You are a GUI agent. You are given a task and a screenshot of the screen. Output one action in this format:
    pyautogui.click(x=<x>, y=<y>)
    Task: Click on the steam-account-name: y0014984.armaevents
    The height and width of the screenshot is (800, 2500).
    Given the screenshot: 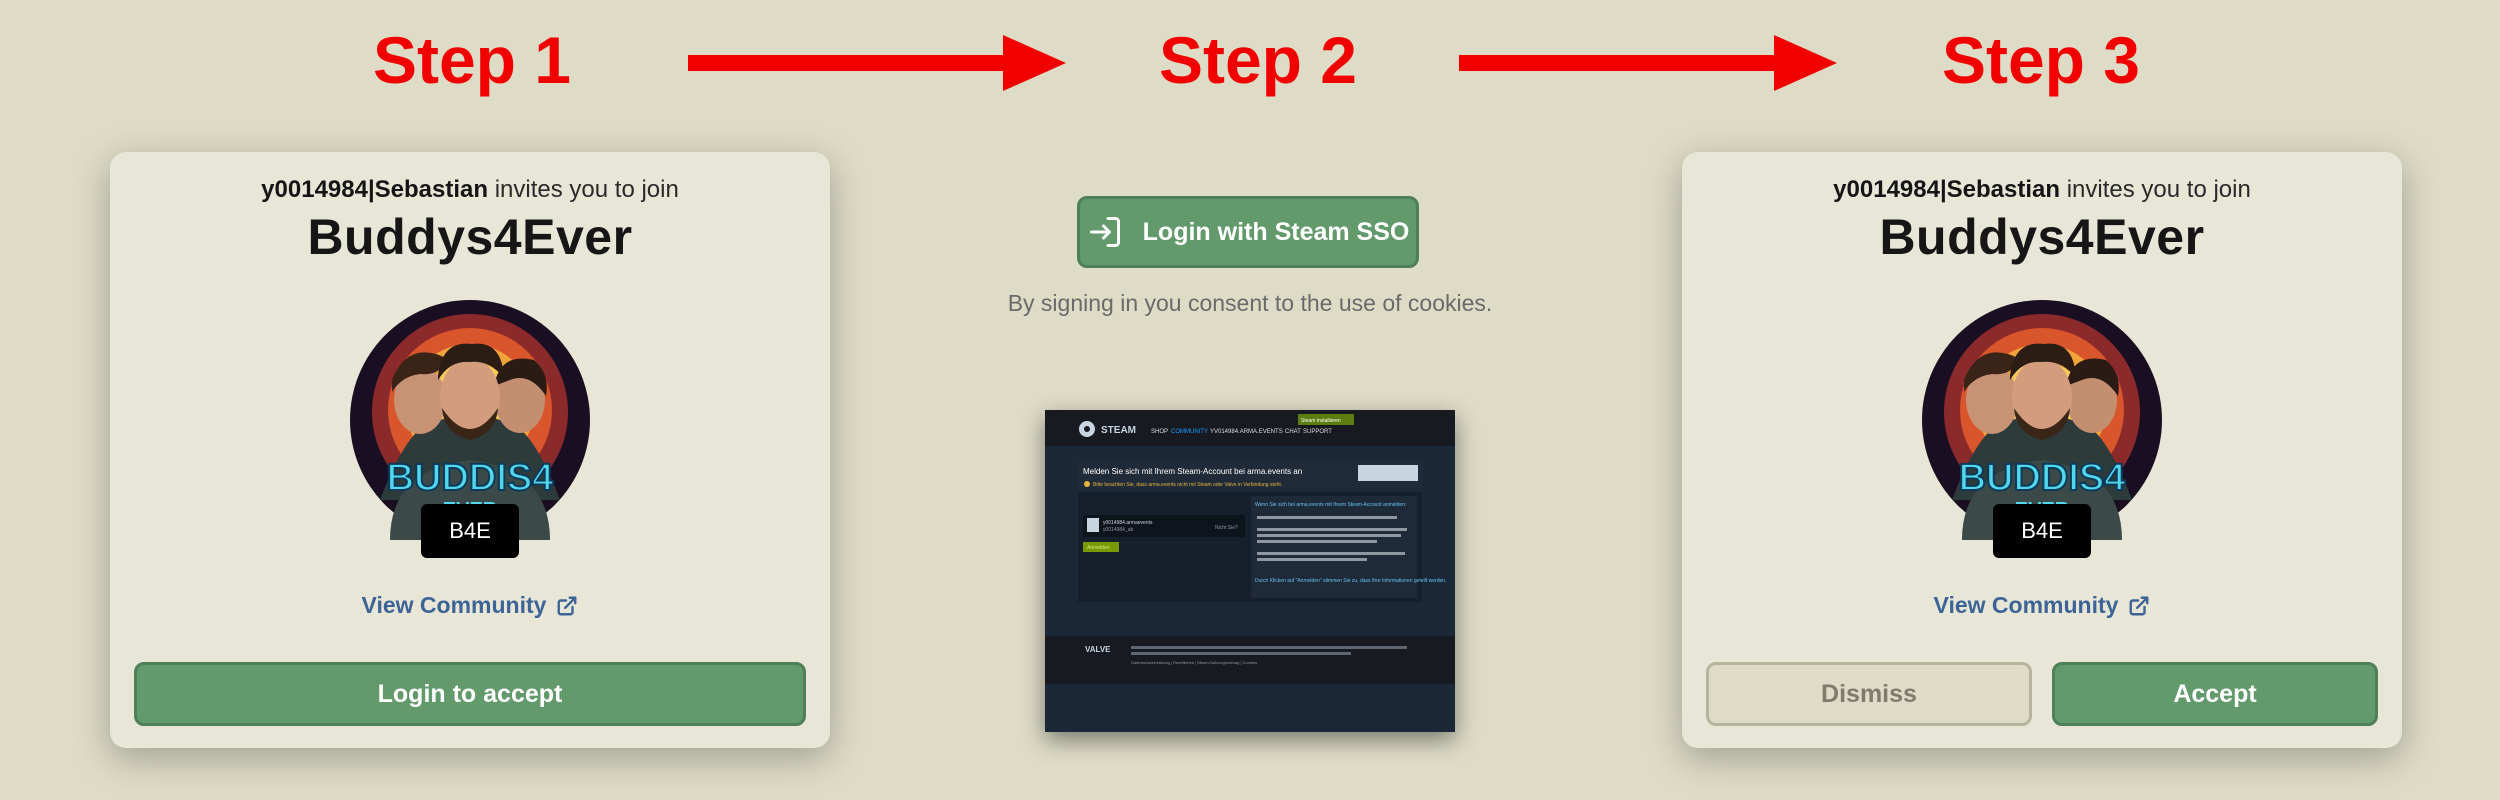 What is the action you would take?
    pyautogui.click(x=1128, y=523)
    